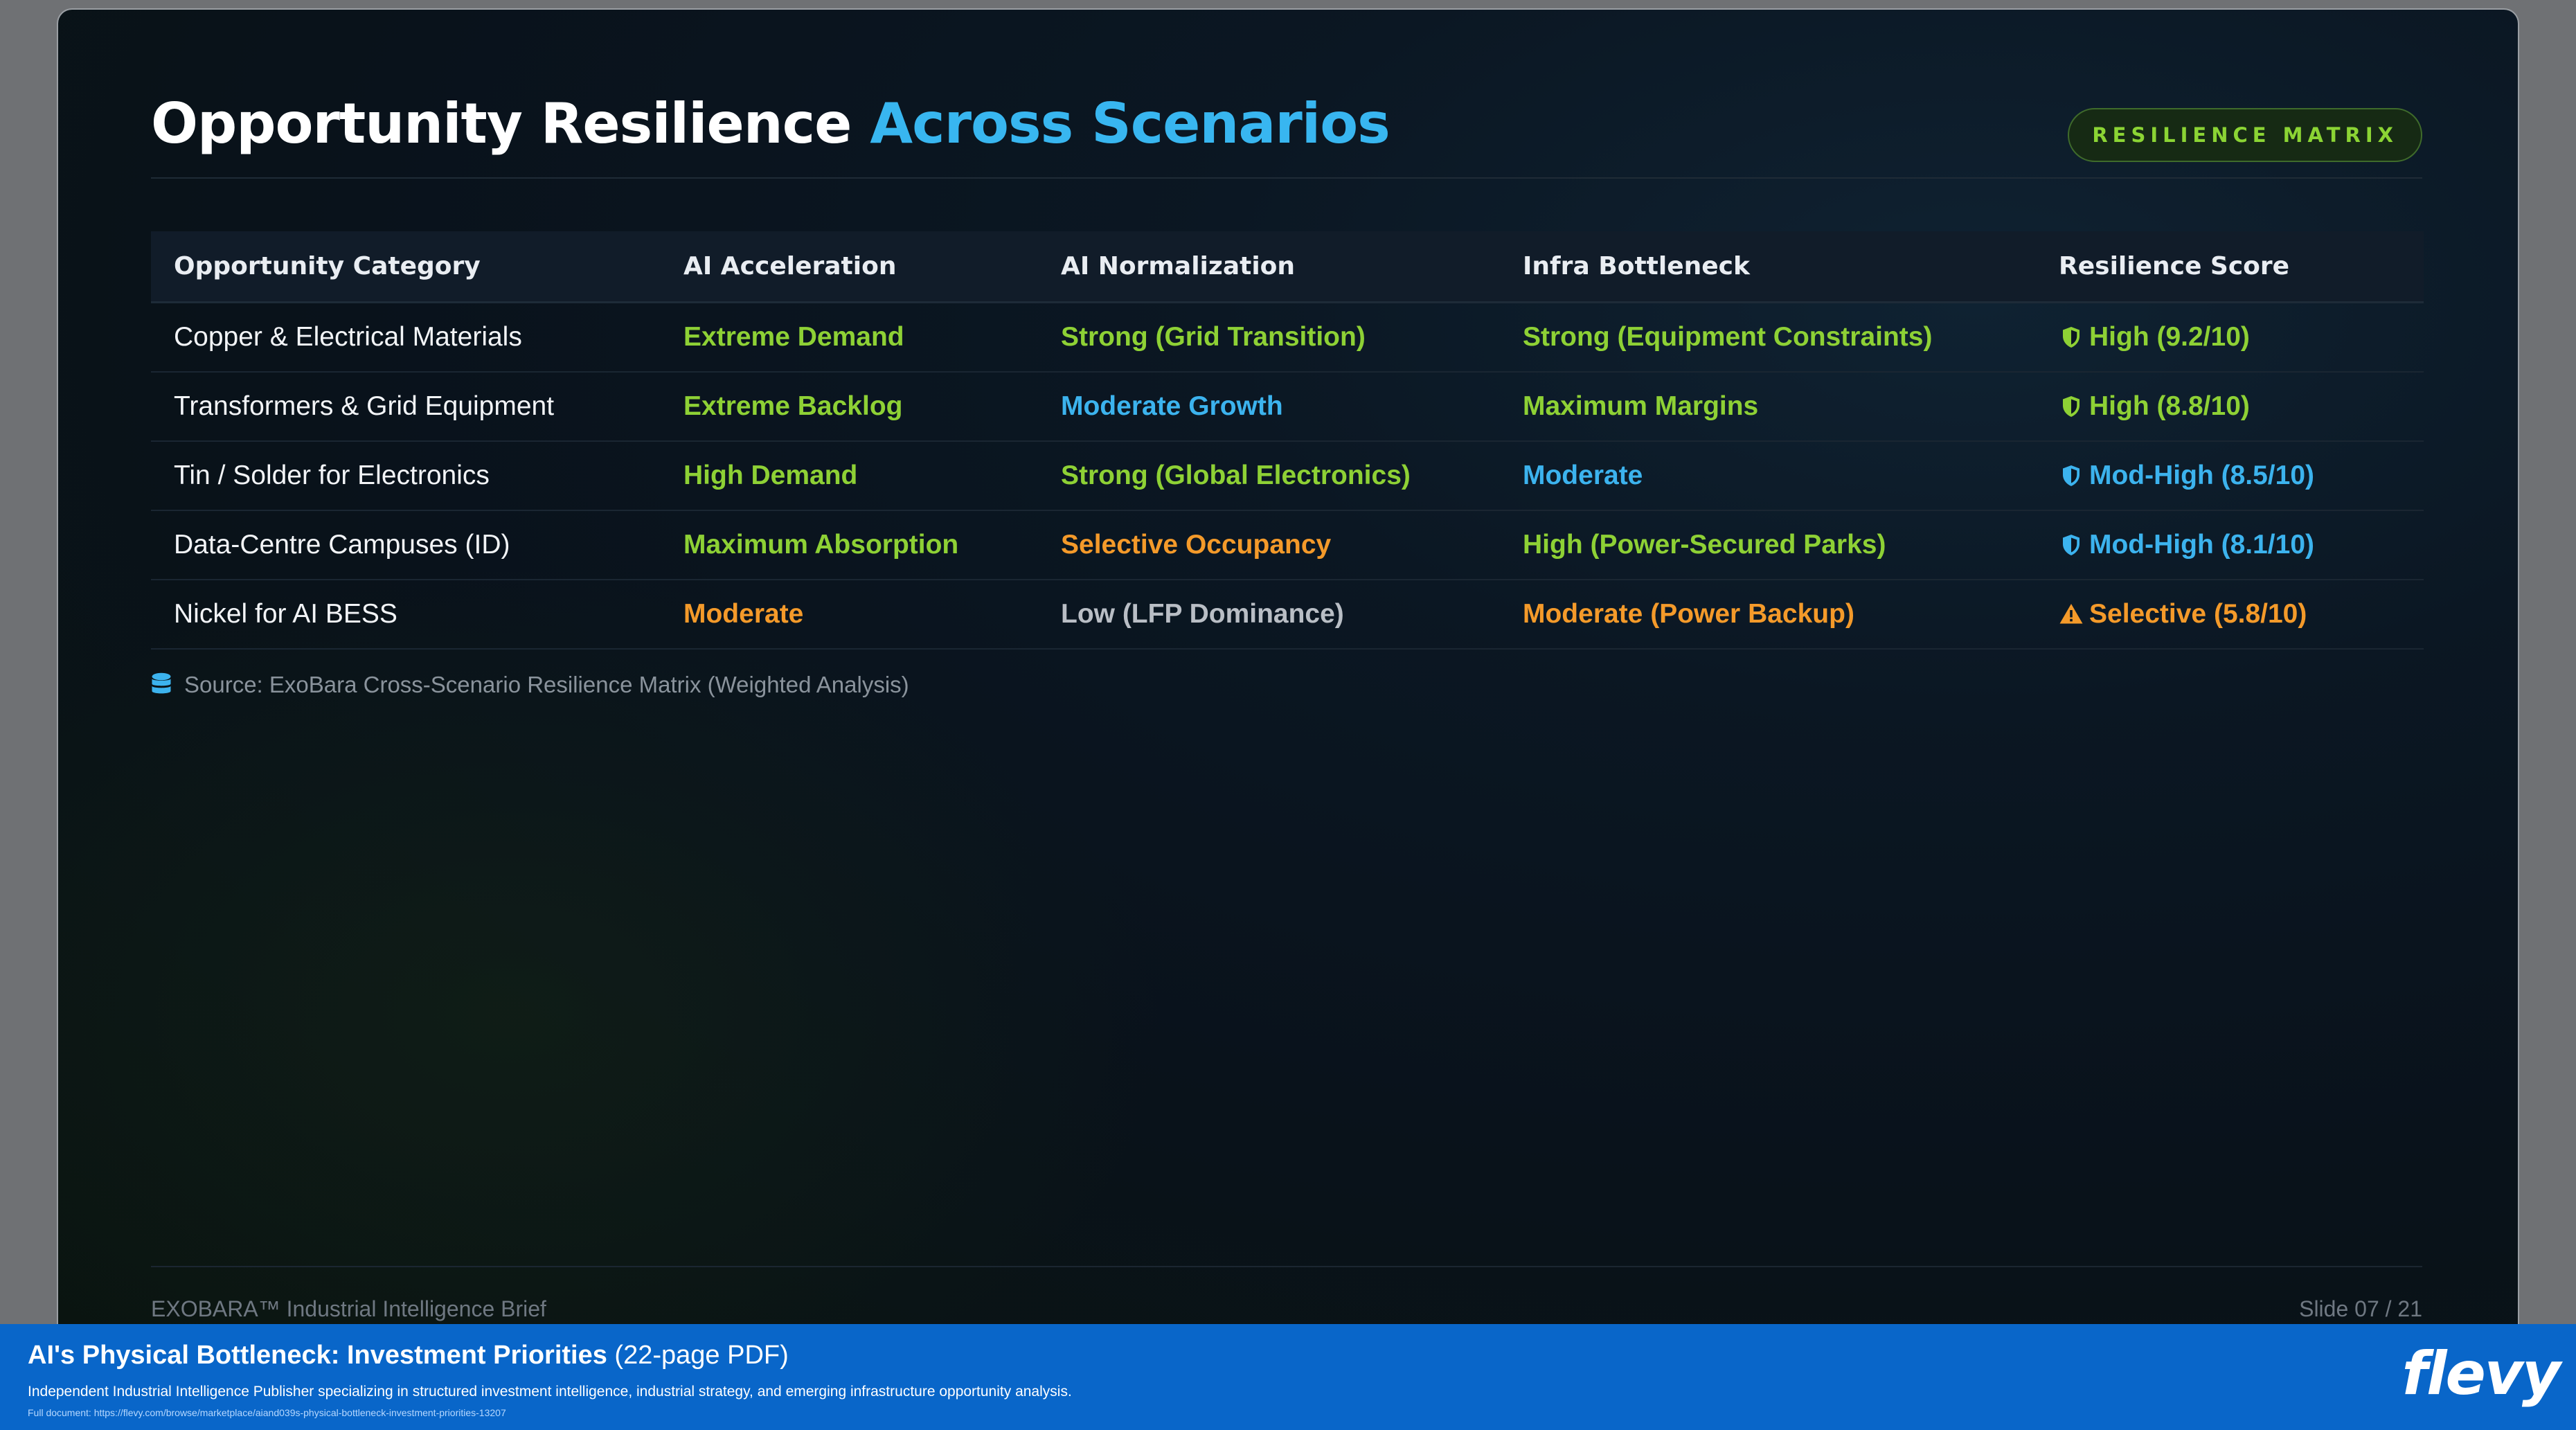  I want to click on warning-icon, so click(2071, 614).